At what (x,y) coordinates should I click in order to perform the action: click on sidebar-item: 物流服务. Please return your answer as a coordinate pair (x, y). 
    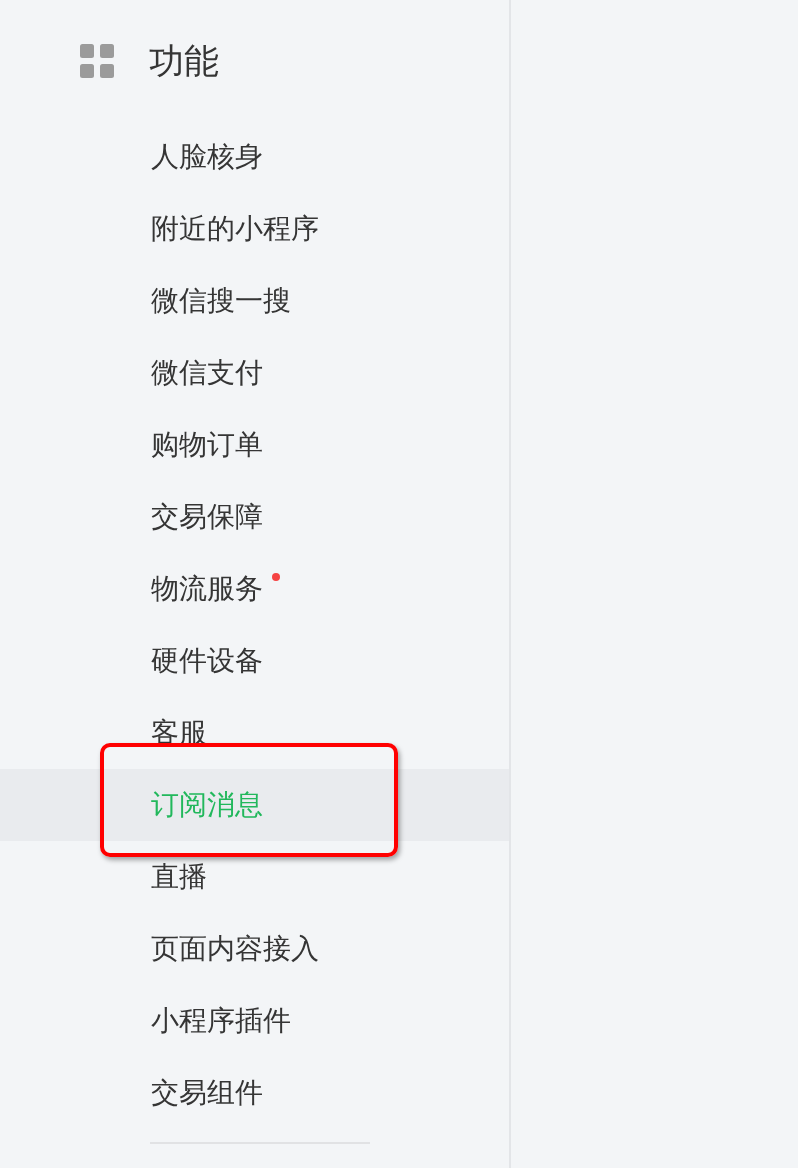
    Looking at the image, I should click on (254, 589).